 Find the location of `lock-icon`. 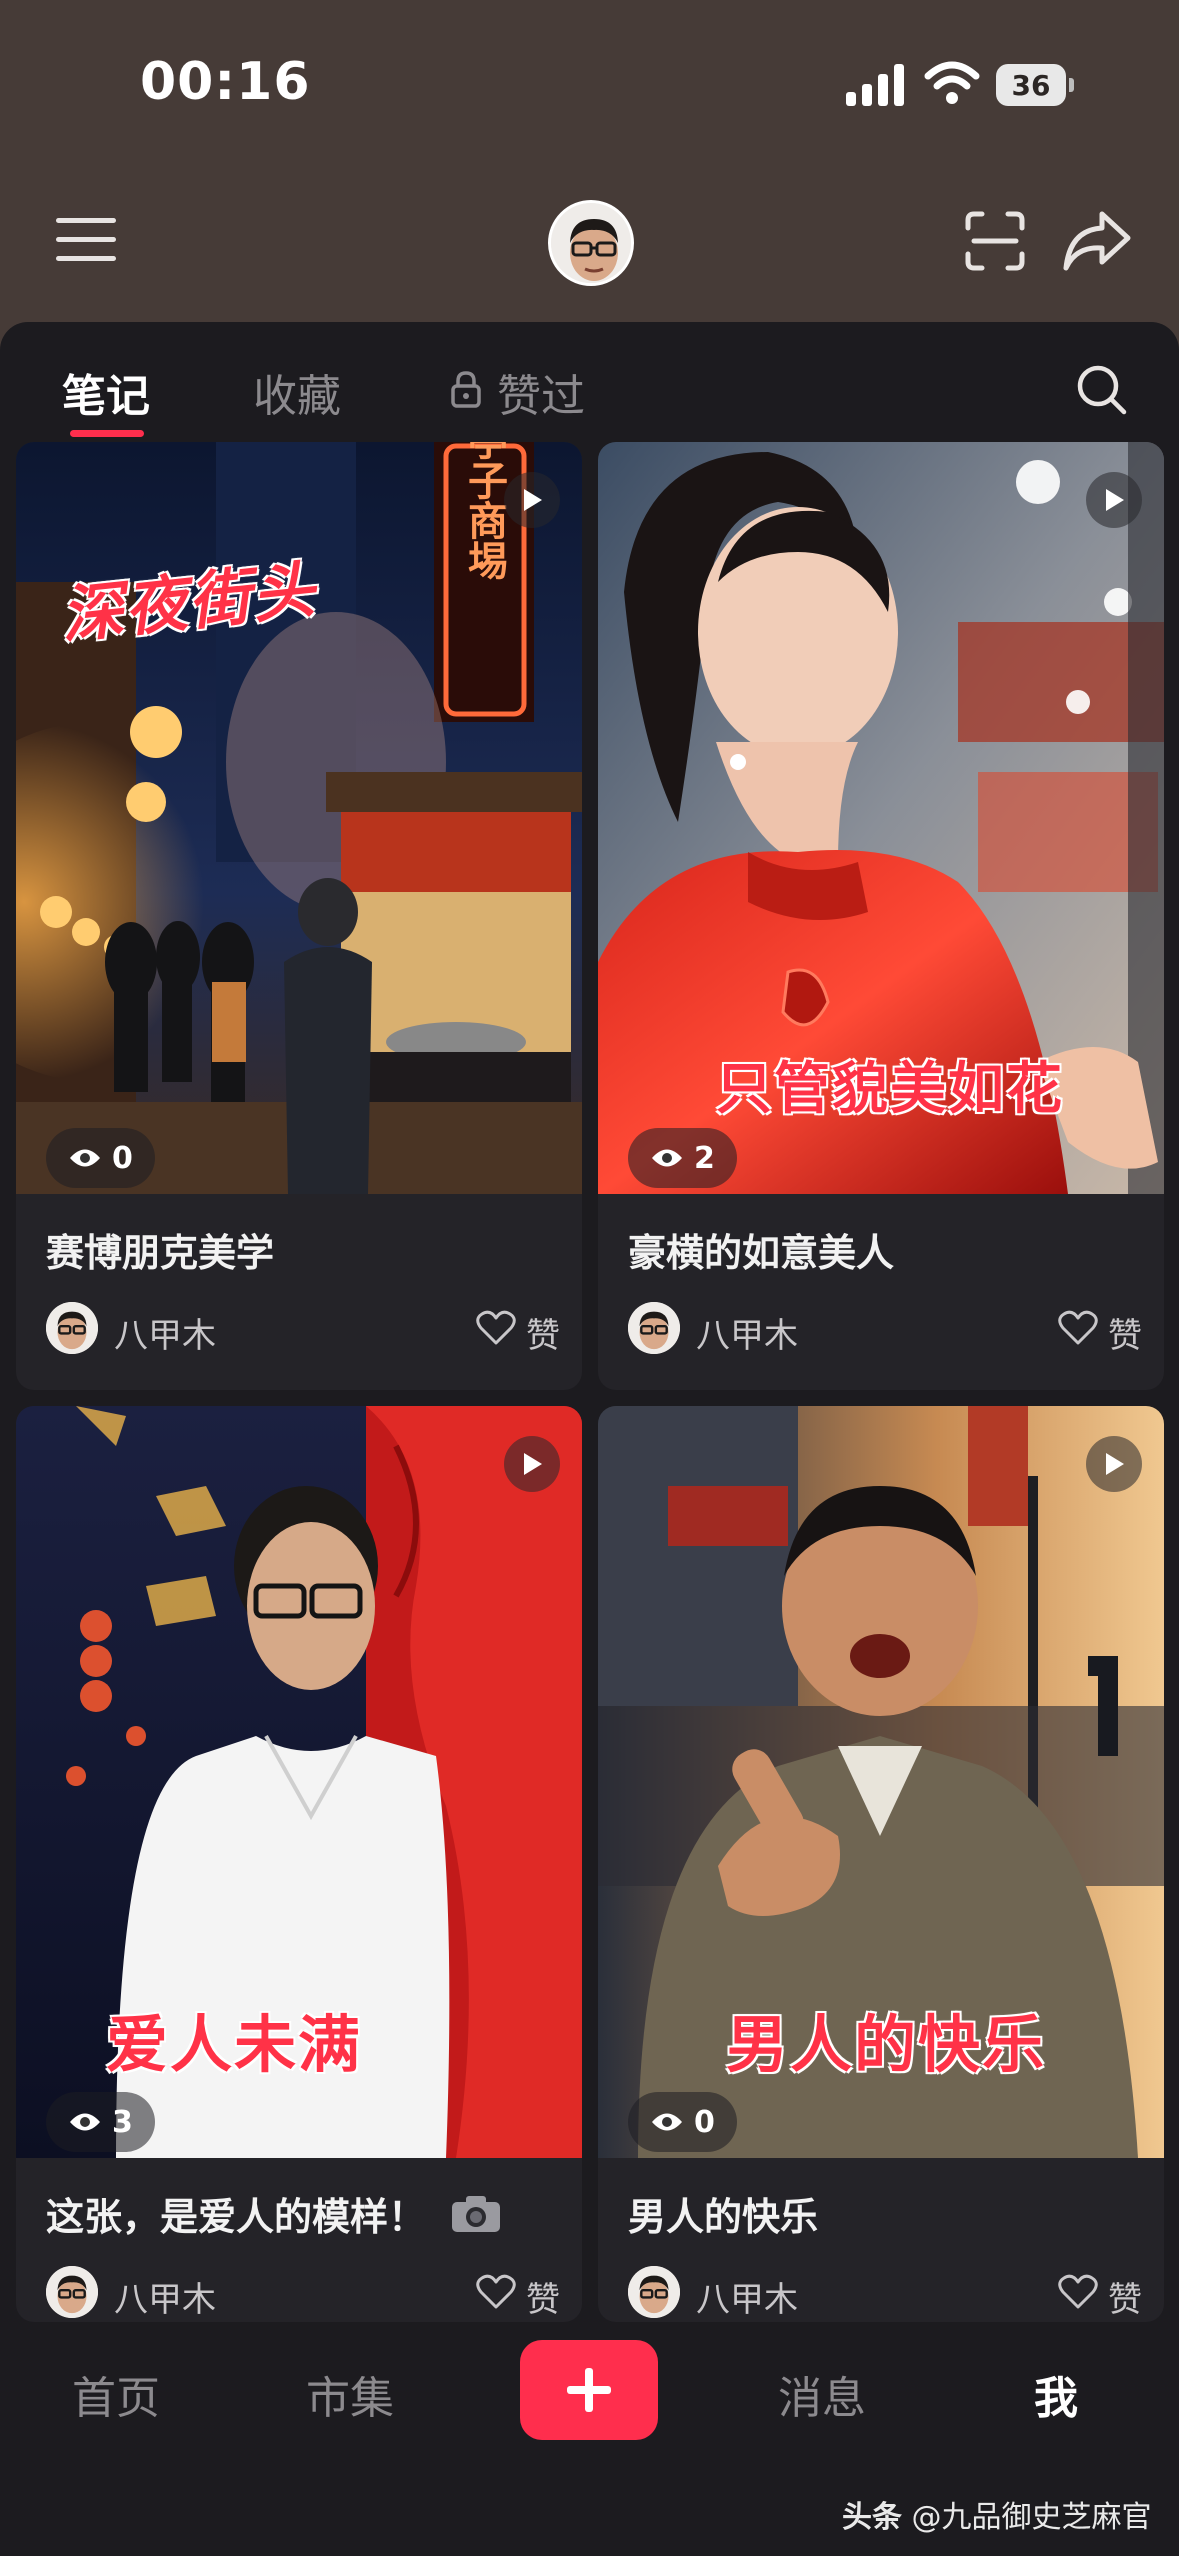

lock-icon is located at coordinates (466, 389).